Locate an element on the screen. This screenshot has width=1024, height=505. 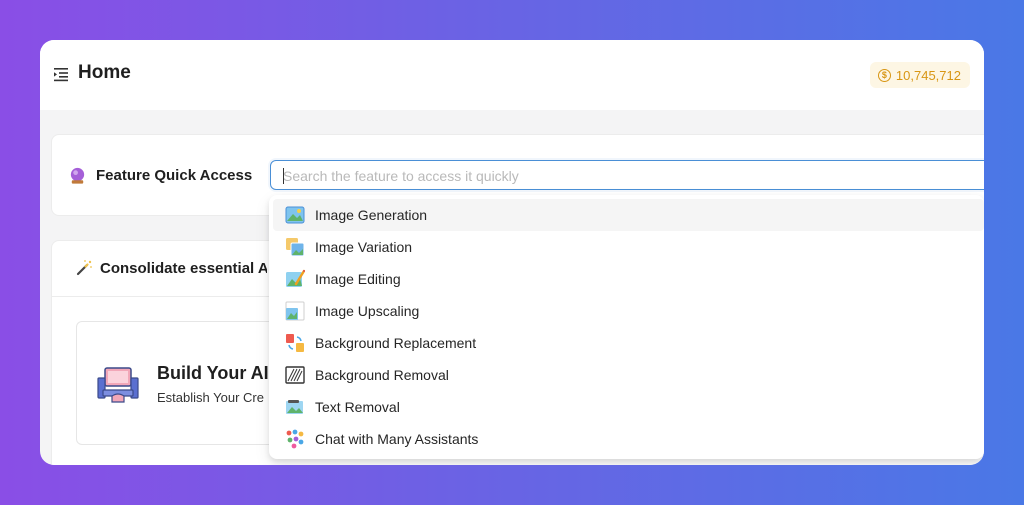
page-title: Home is located at coordinates (104, 72).